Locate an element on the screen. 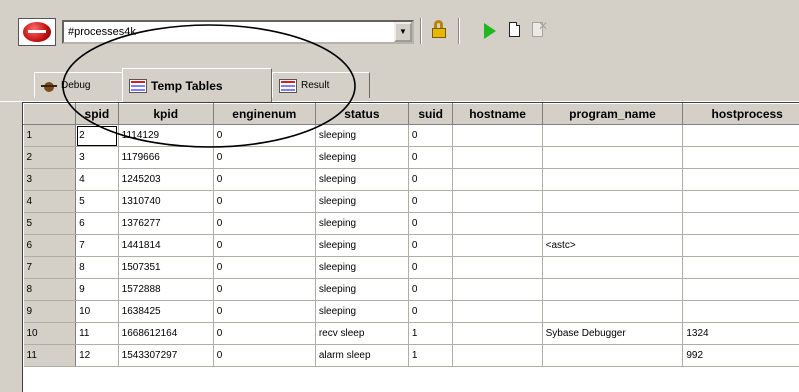 The height and width of the screenshot is (392, 799). column-header-spid: spid is located at coordinates (97, 114).